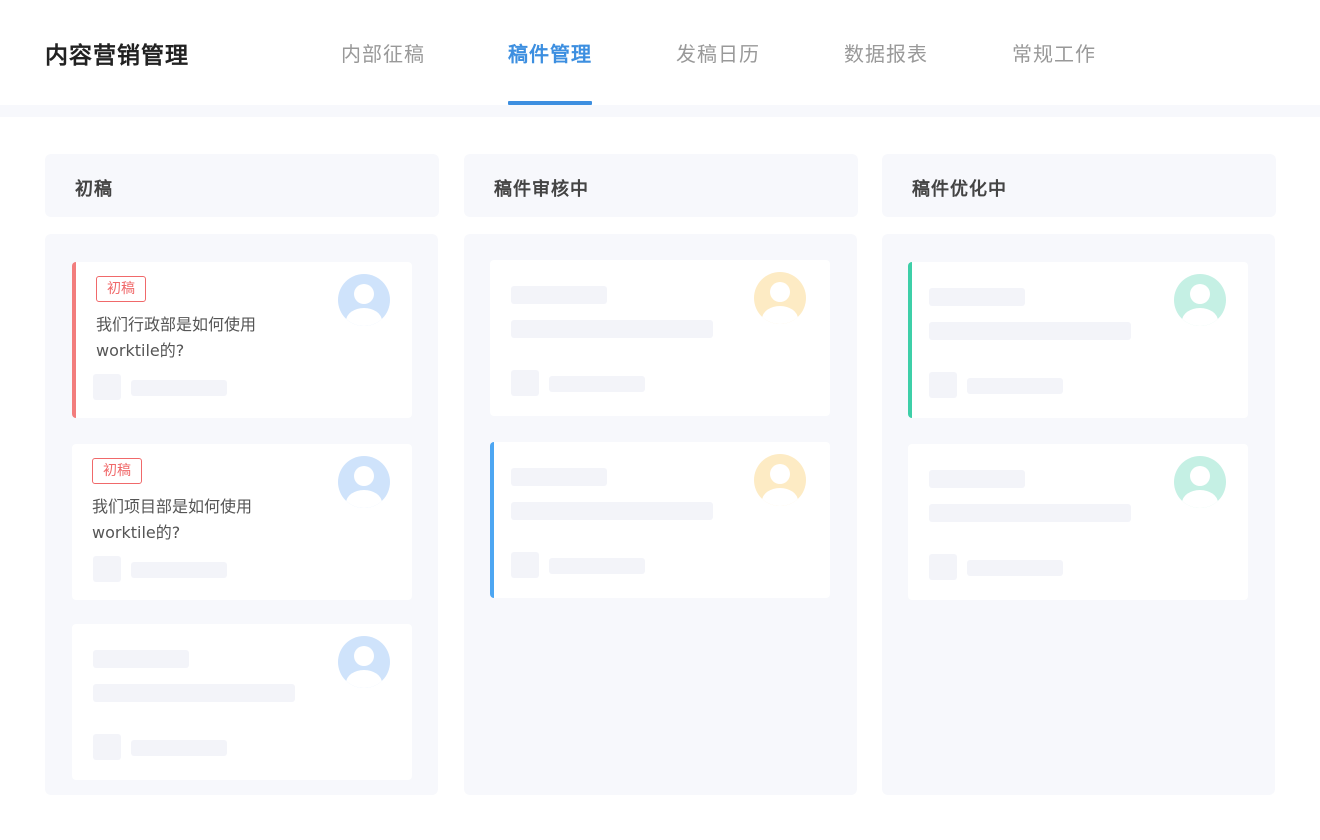 This screenshot has width=1320, height=840. Describe the element at coordinates (718, 71) in the screenshot. I see `tab-publishing-calendar: 发稿日历` at that location.